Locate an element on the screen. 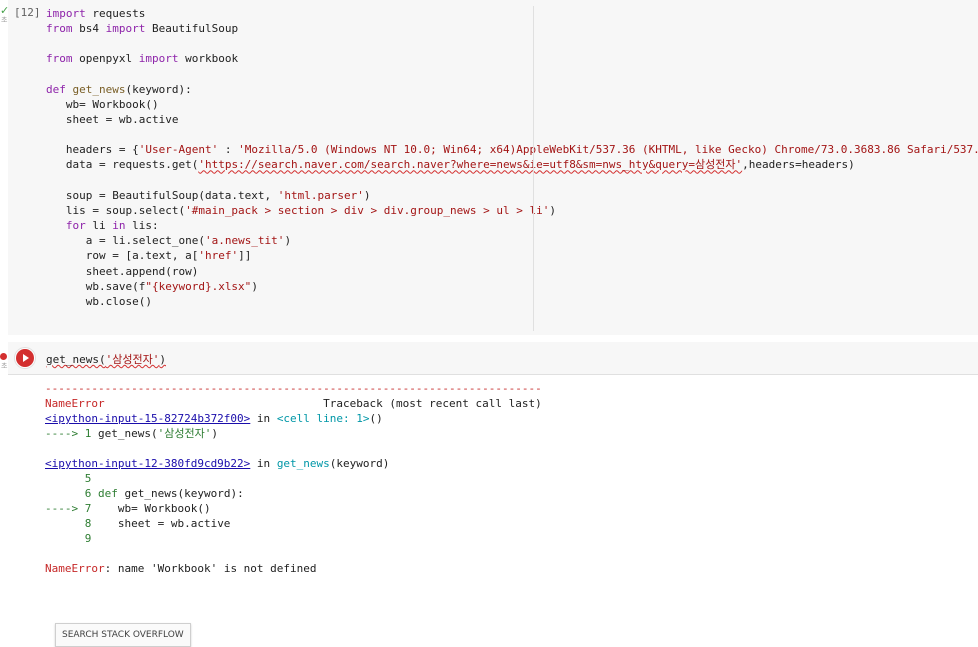 This screenshot has width=978, height=647. code-line-call: get_news('삼성전자') is located at coordinates (106, 359).